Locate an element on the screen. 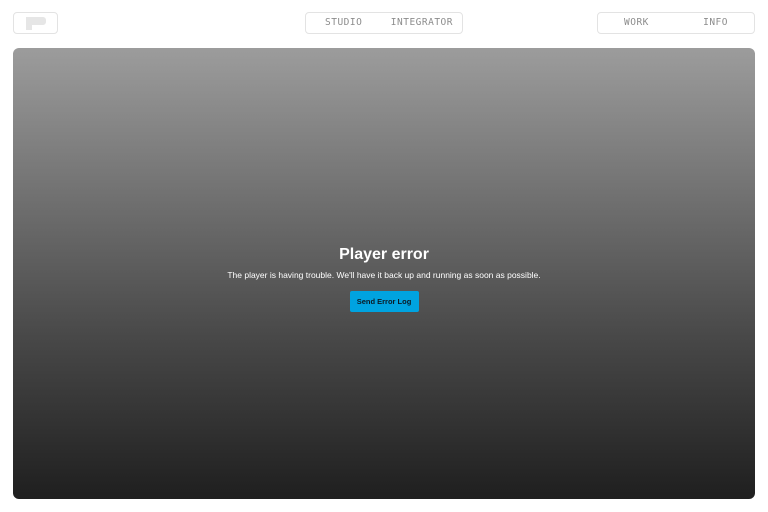 Image resolution: width=768 pixels, height=512 pixels. primary-nav: STUDIO INTEGRATOR is located at coordinates (384, 23).